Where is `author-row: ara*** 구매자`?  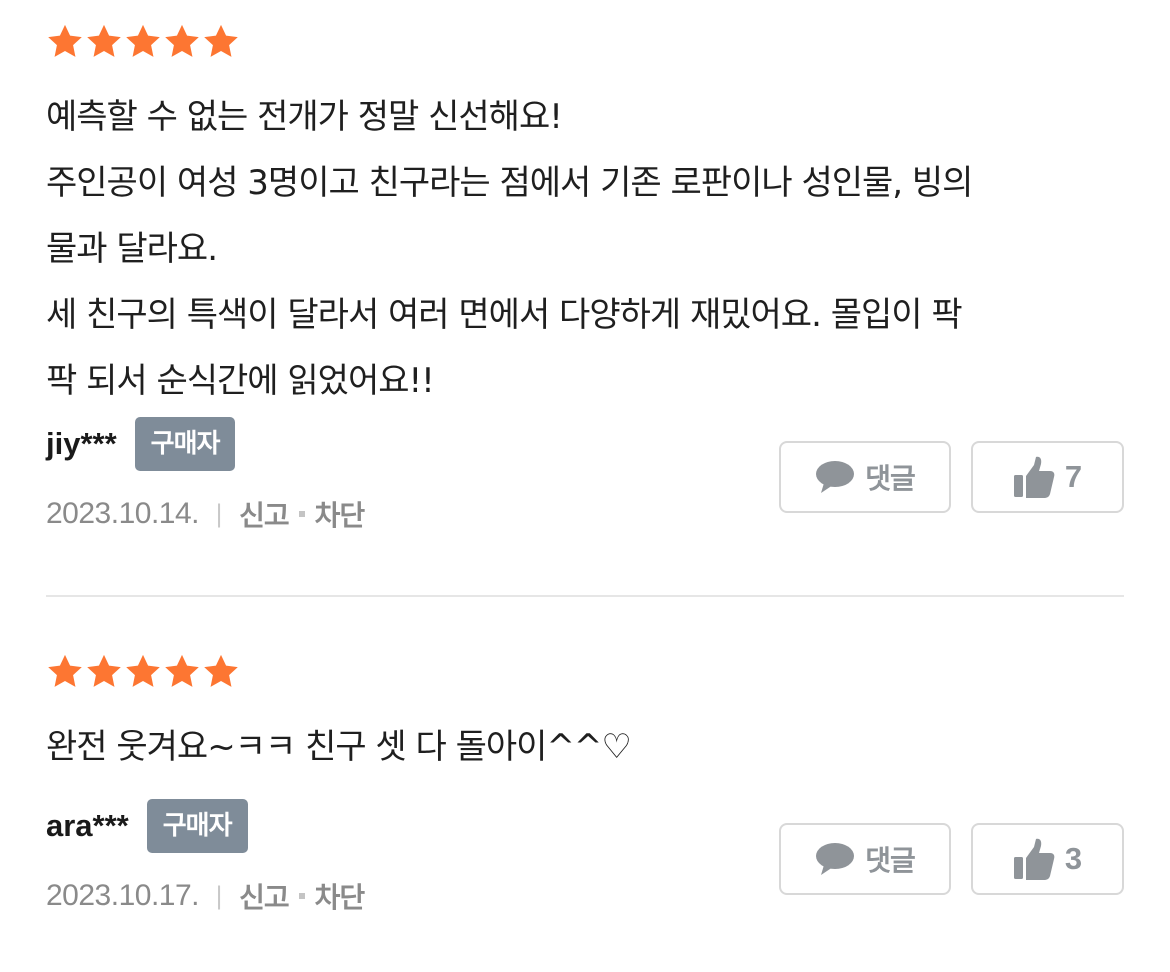
author-row: ara*** 구매자 is located at coordinates (147, 826).